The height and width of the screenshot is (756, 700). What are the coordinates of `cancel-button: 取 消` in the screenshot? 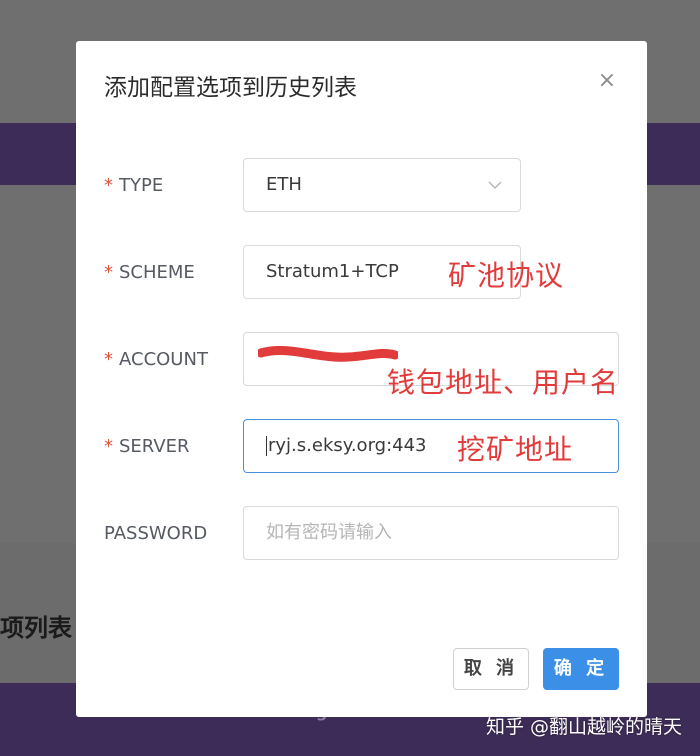 It's located at (491, 669).